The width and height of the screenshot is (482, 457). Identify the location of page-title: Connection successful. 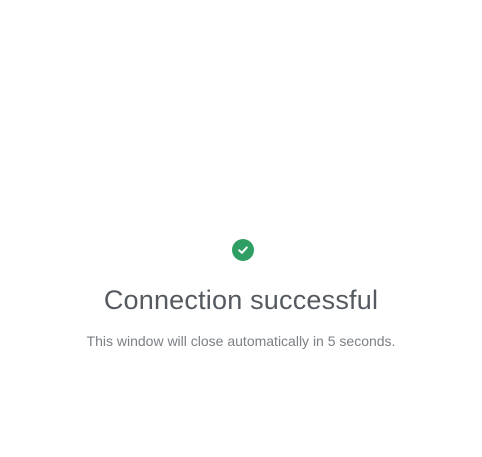
(241, 300).